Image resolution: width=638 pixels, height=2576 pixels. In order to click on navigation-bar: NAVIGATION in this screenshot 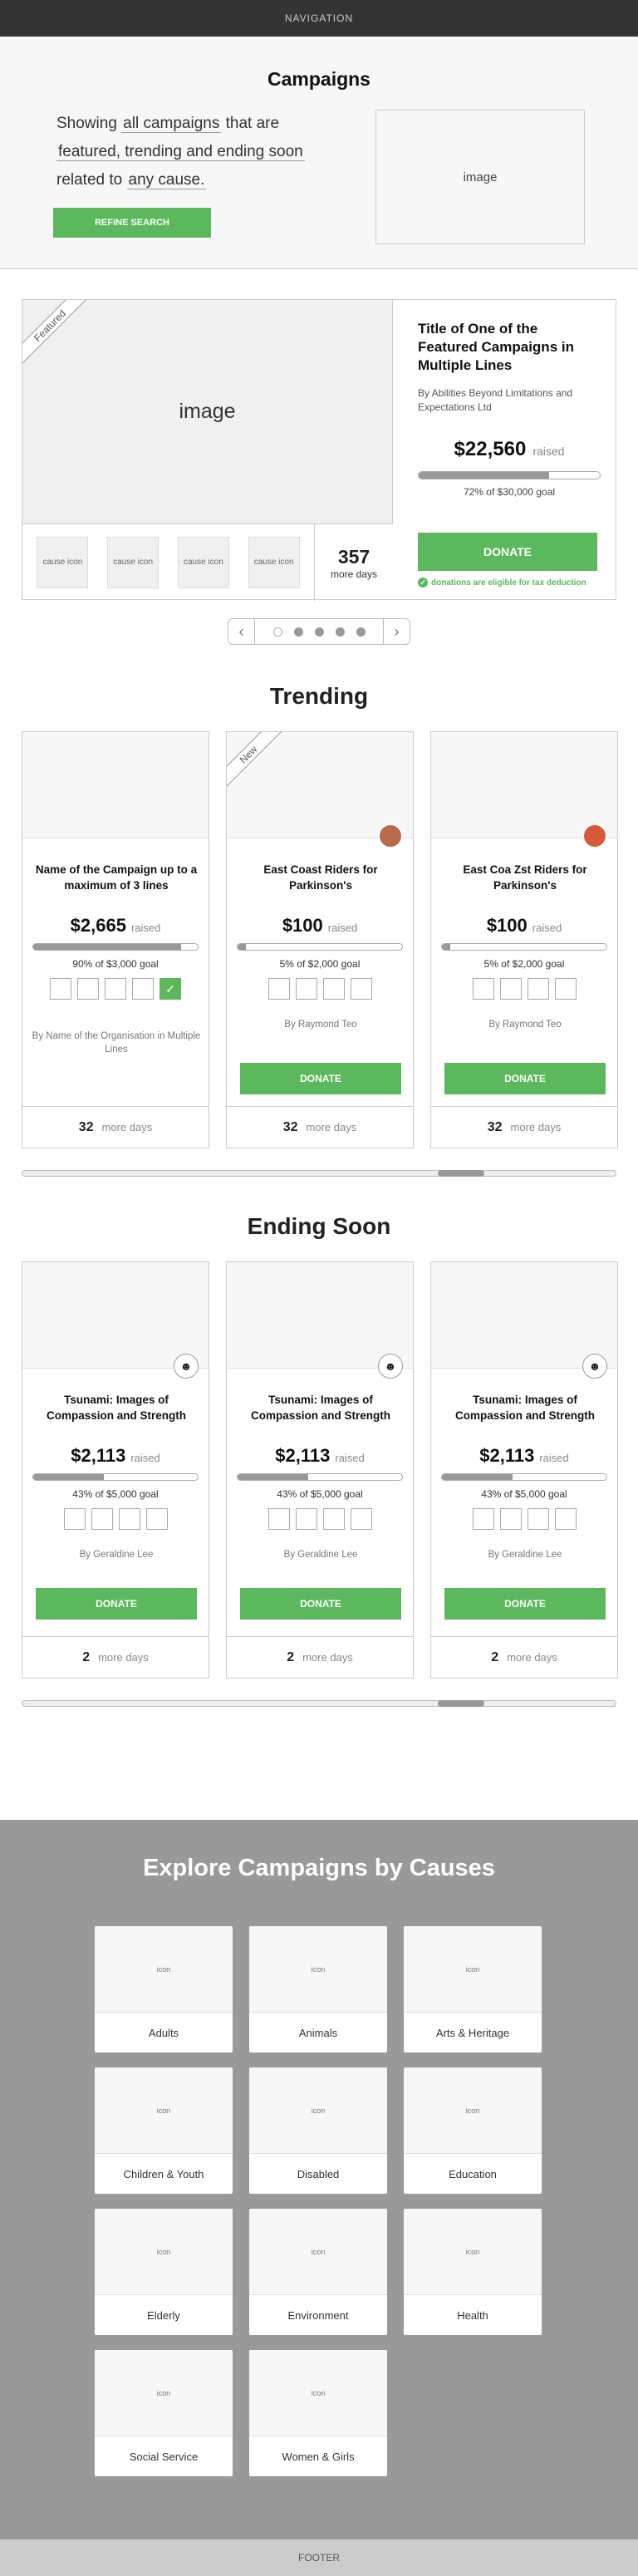, I will do `click(319, 18)`.